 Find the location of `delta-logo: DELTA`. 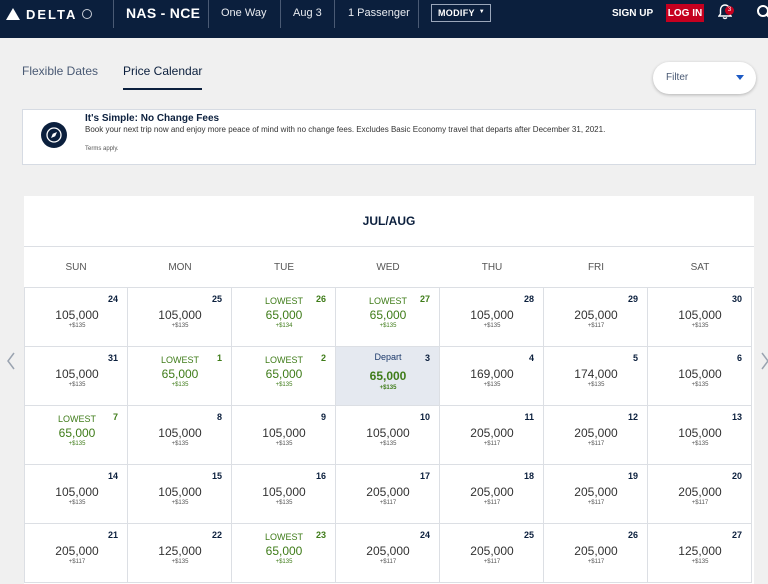

delta-logo: DELTA is located at coordinates (49, 14).